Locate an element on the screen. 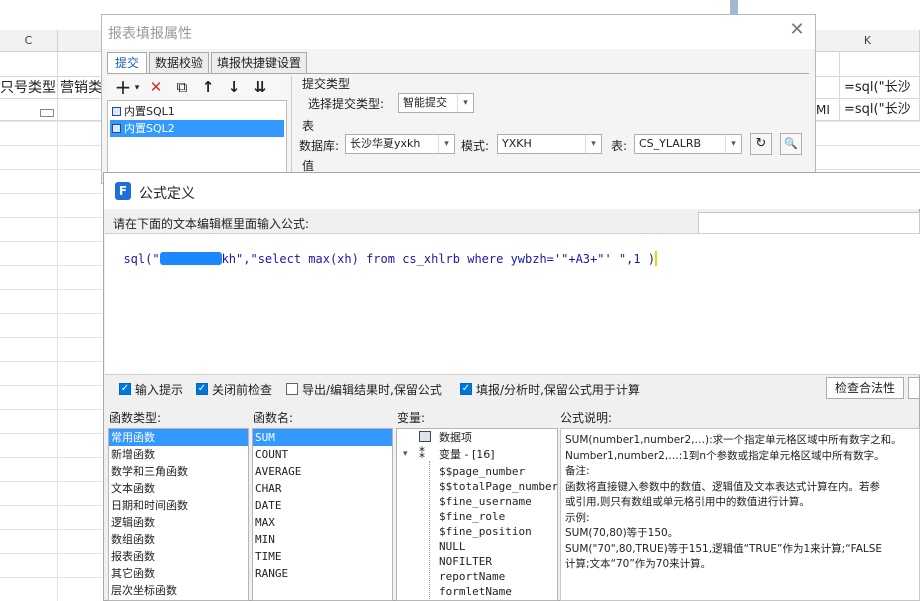 Image resolution: width=920 pixels, height=601 pixels. splitter is located at coordinates (293, 125).